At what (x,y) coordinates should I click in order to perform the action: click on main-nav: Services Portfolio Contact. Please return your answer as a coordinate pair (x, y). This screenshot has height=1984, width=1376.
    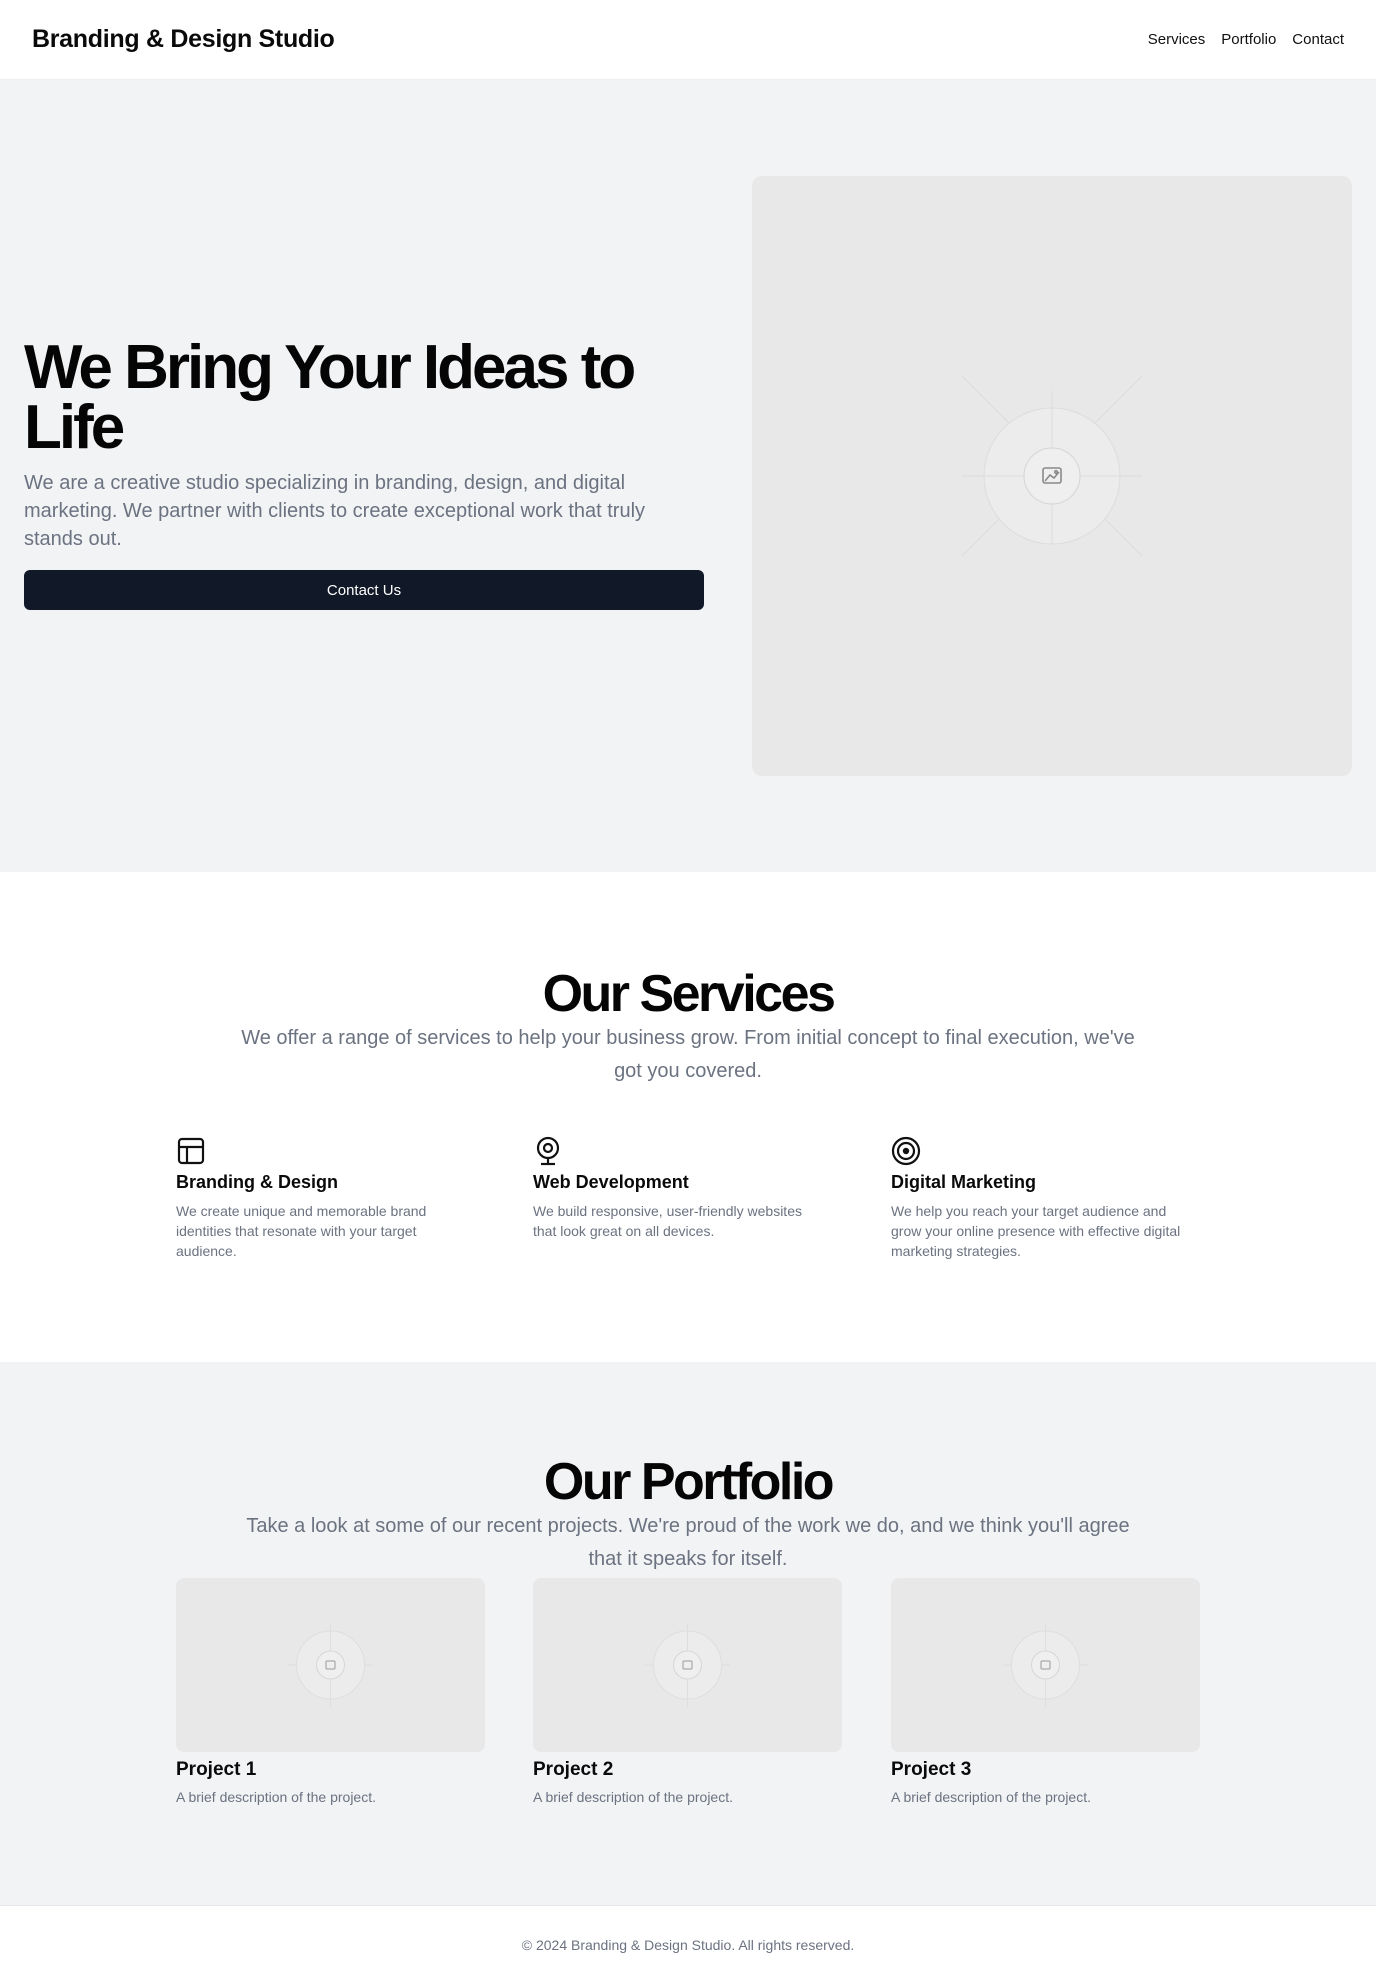
    Looking at the image, I should click on (1246, 39).